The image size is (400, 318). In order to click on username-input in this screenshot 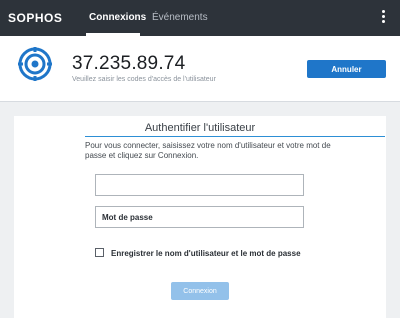, I will do `click(199, 185)`.